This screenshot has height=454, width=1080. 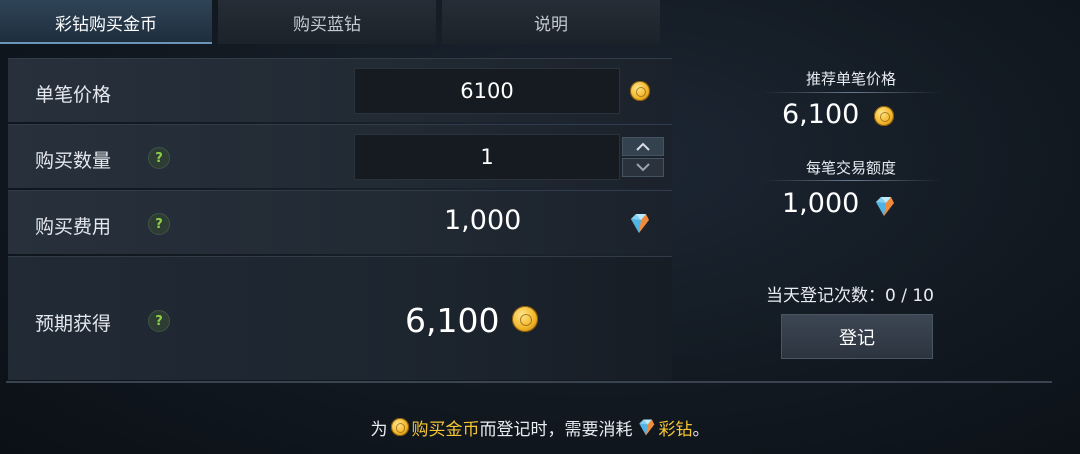 I want to click on quantity-label: 购买数量, so click(x=73, y=161).